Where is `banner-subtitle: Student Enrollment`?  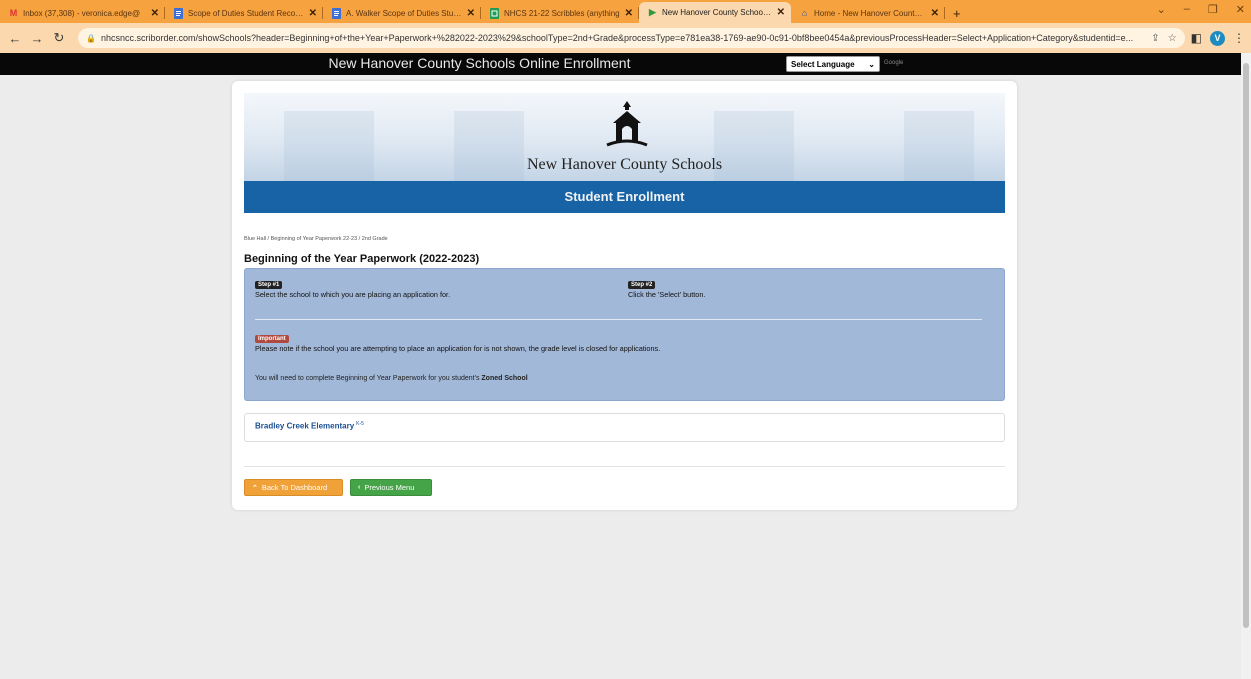 banner-subtitle: Student Enrollment is located at coordinates (624, 196).